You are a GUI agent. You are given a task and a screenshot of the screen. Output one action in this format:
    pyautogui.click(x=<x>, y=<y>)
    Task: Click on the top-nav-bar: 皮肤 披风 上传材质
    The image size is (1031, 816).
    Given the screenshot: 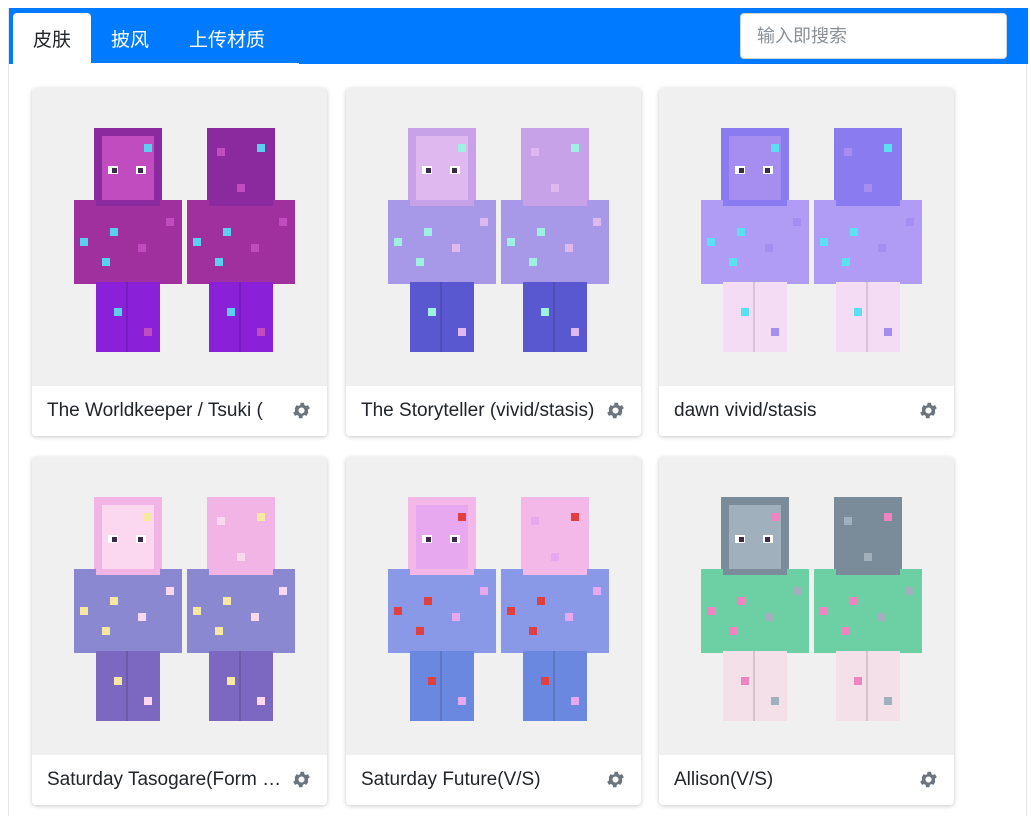 What is the action you would take?
    pyautogui.click(x=518, y=36)
    